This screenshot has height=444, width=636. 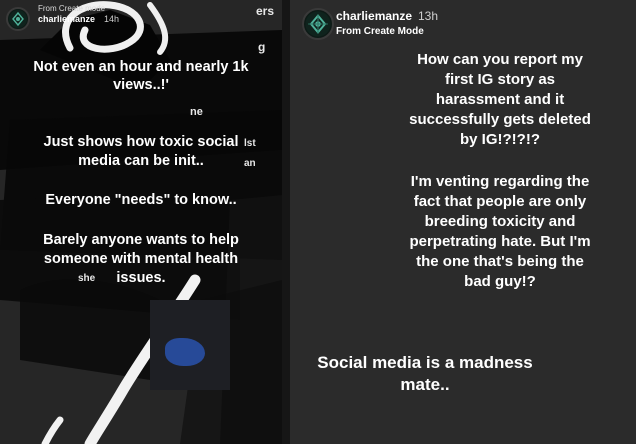 I want to click on hidden-text-fragment: ne, so click(x=196, y=112).